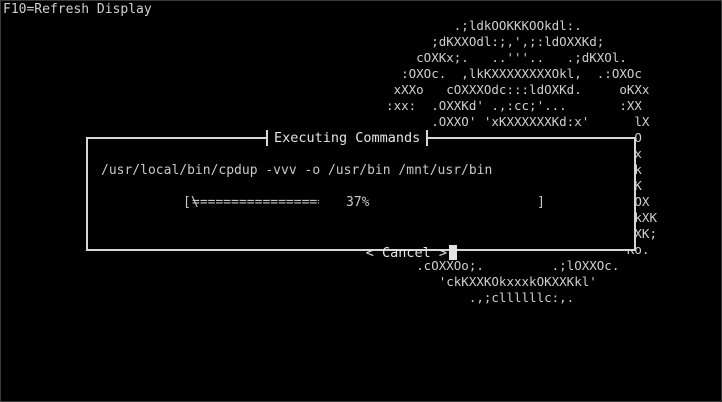 Image resolution: width=722 pixels, height=402 pixels. I want to click on progress-percent: 37%, so click(358, 202).